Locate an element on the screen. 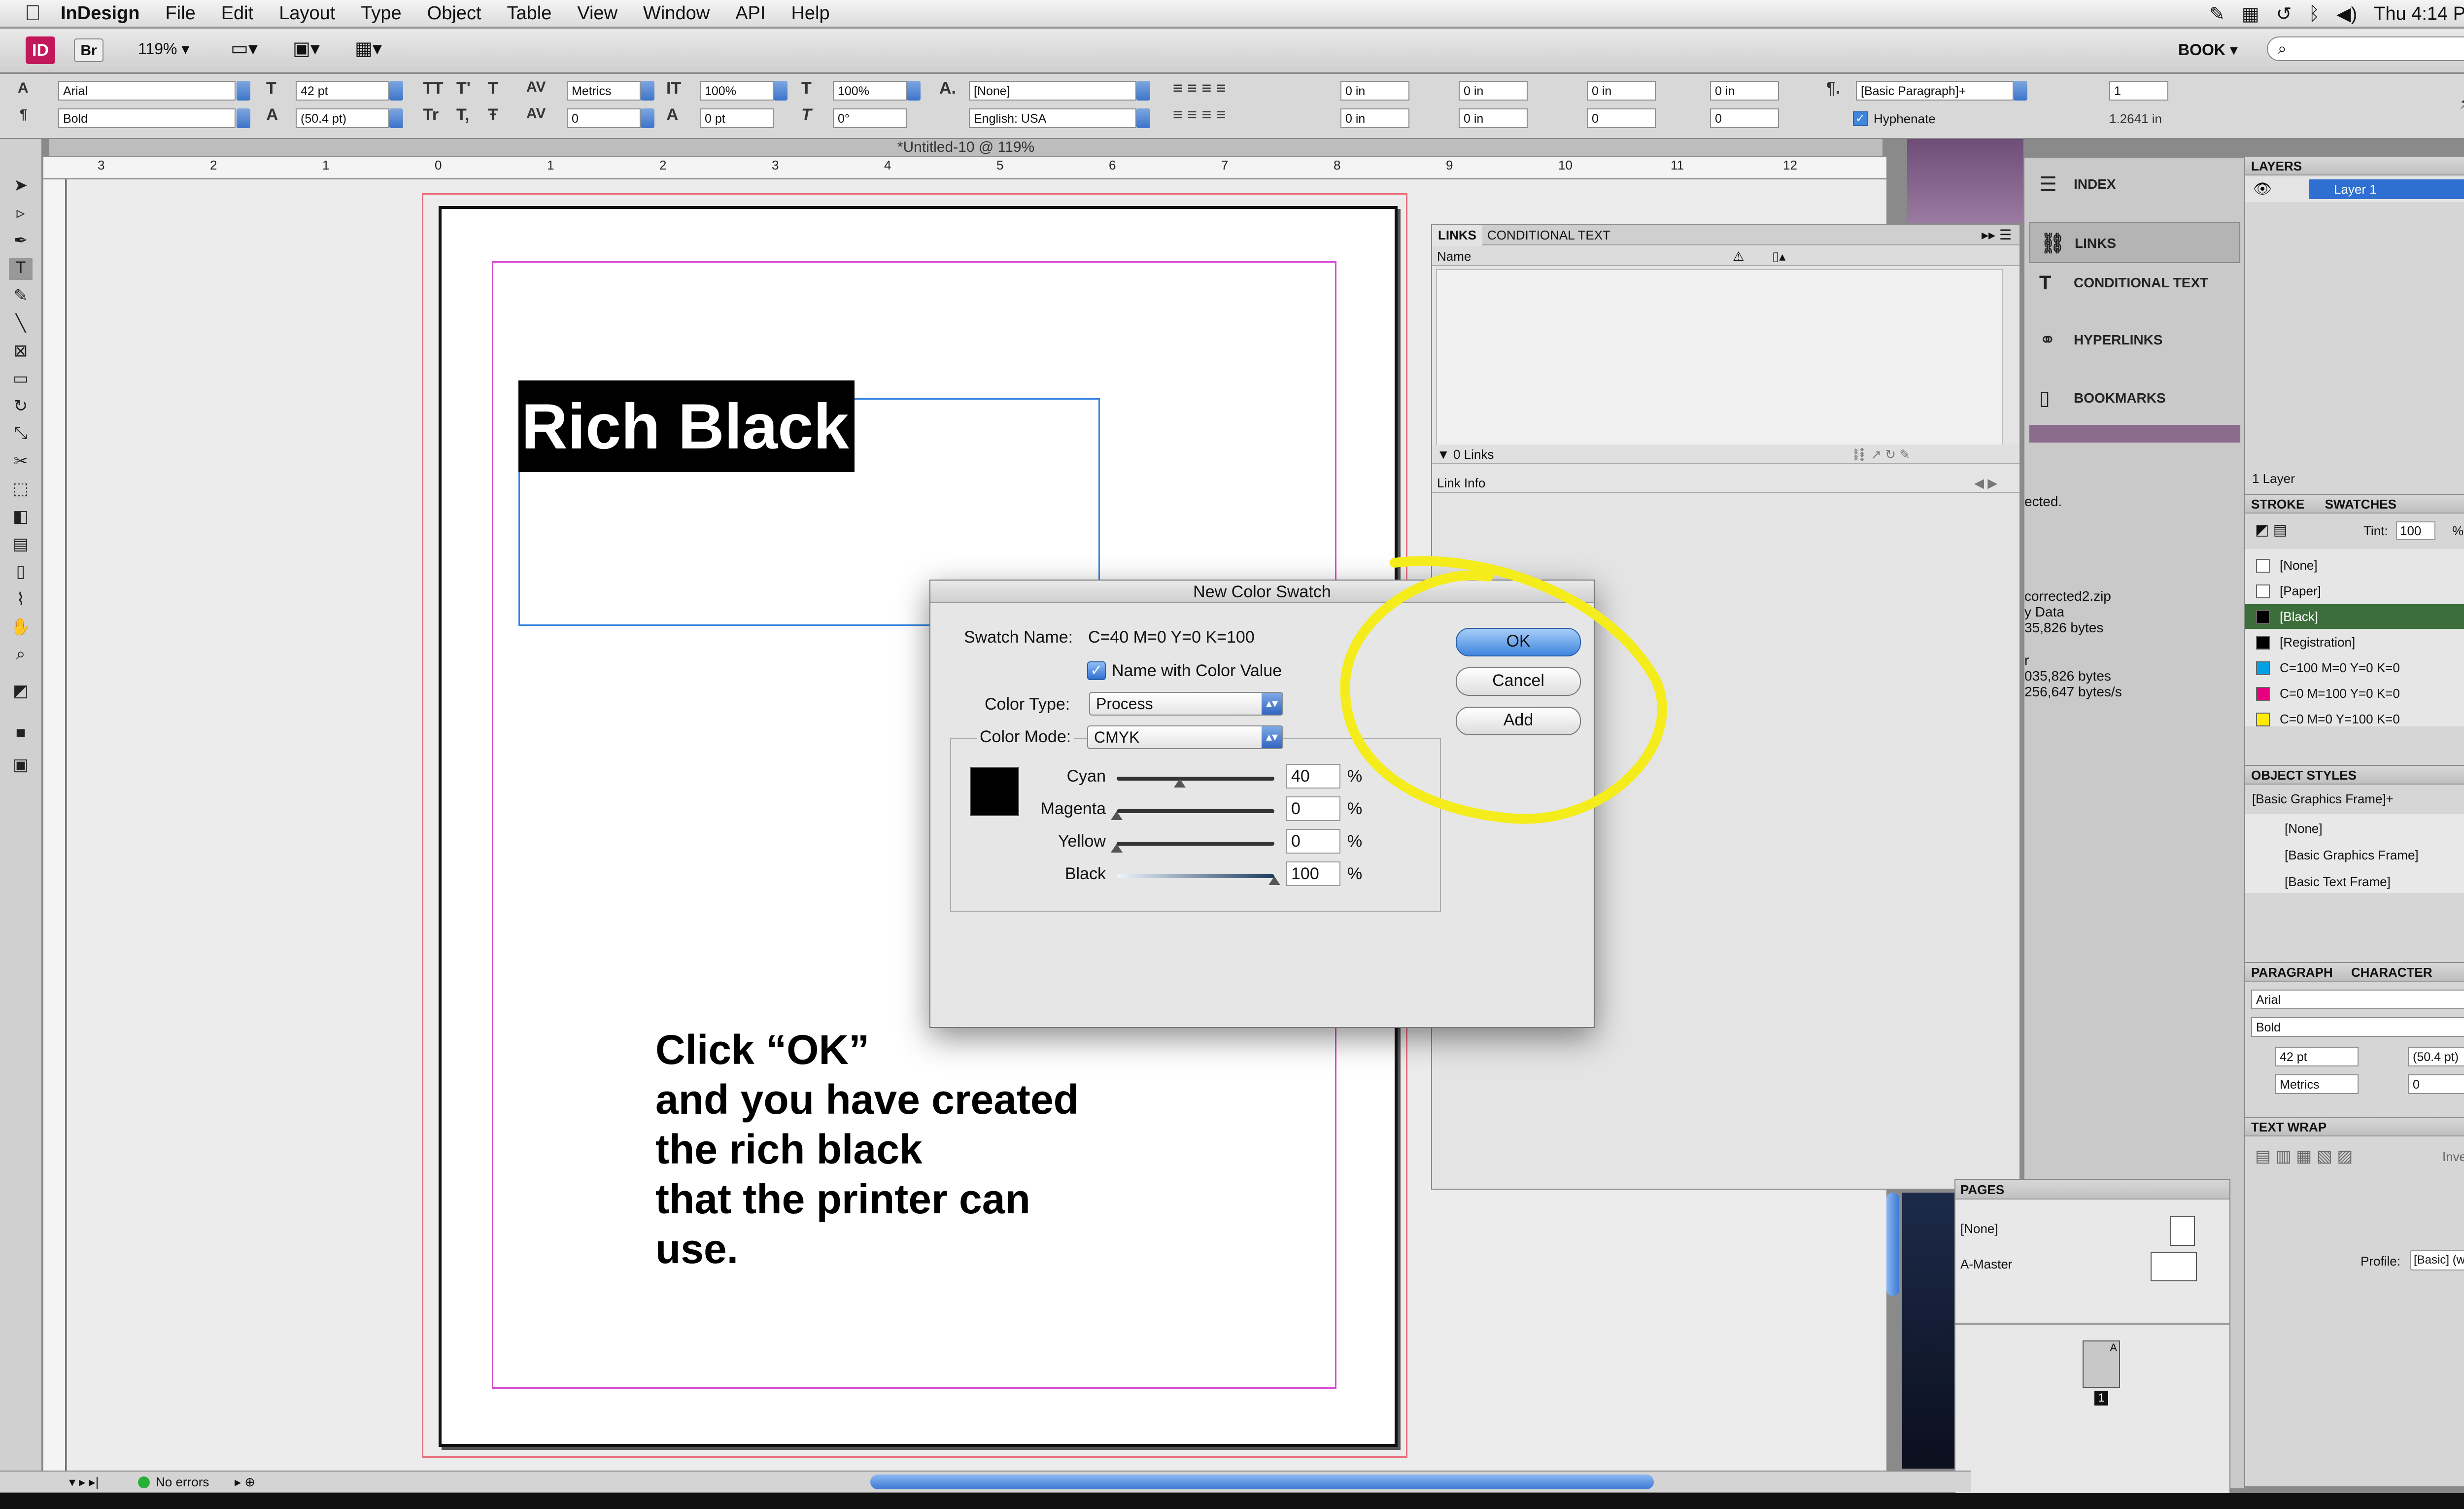  font-style-dropdown is located at coordinates (243, 118).